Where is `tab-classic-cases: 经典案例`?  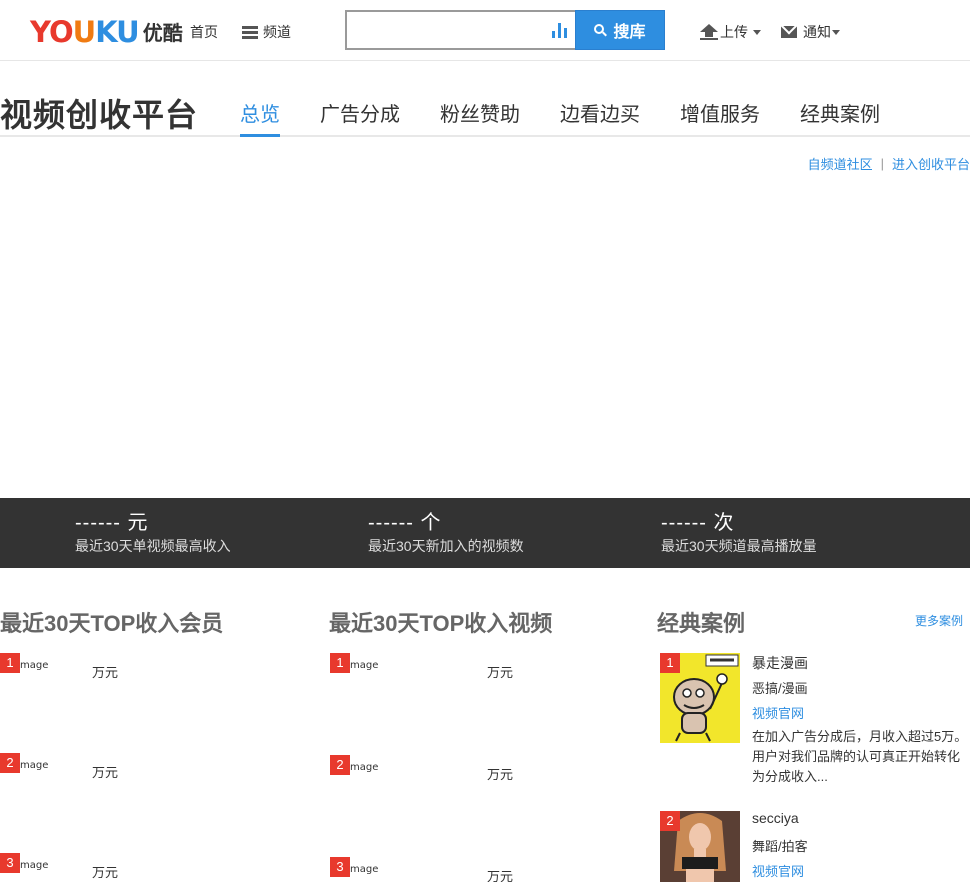 tab-classic-cases: 经典案例 is located at coordinates (840, 112).